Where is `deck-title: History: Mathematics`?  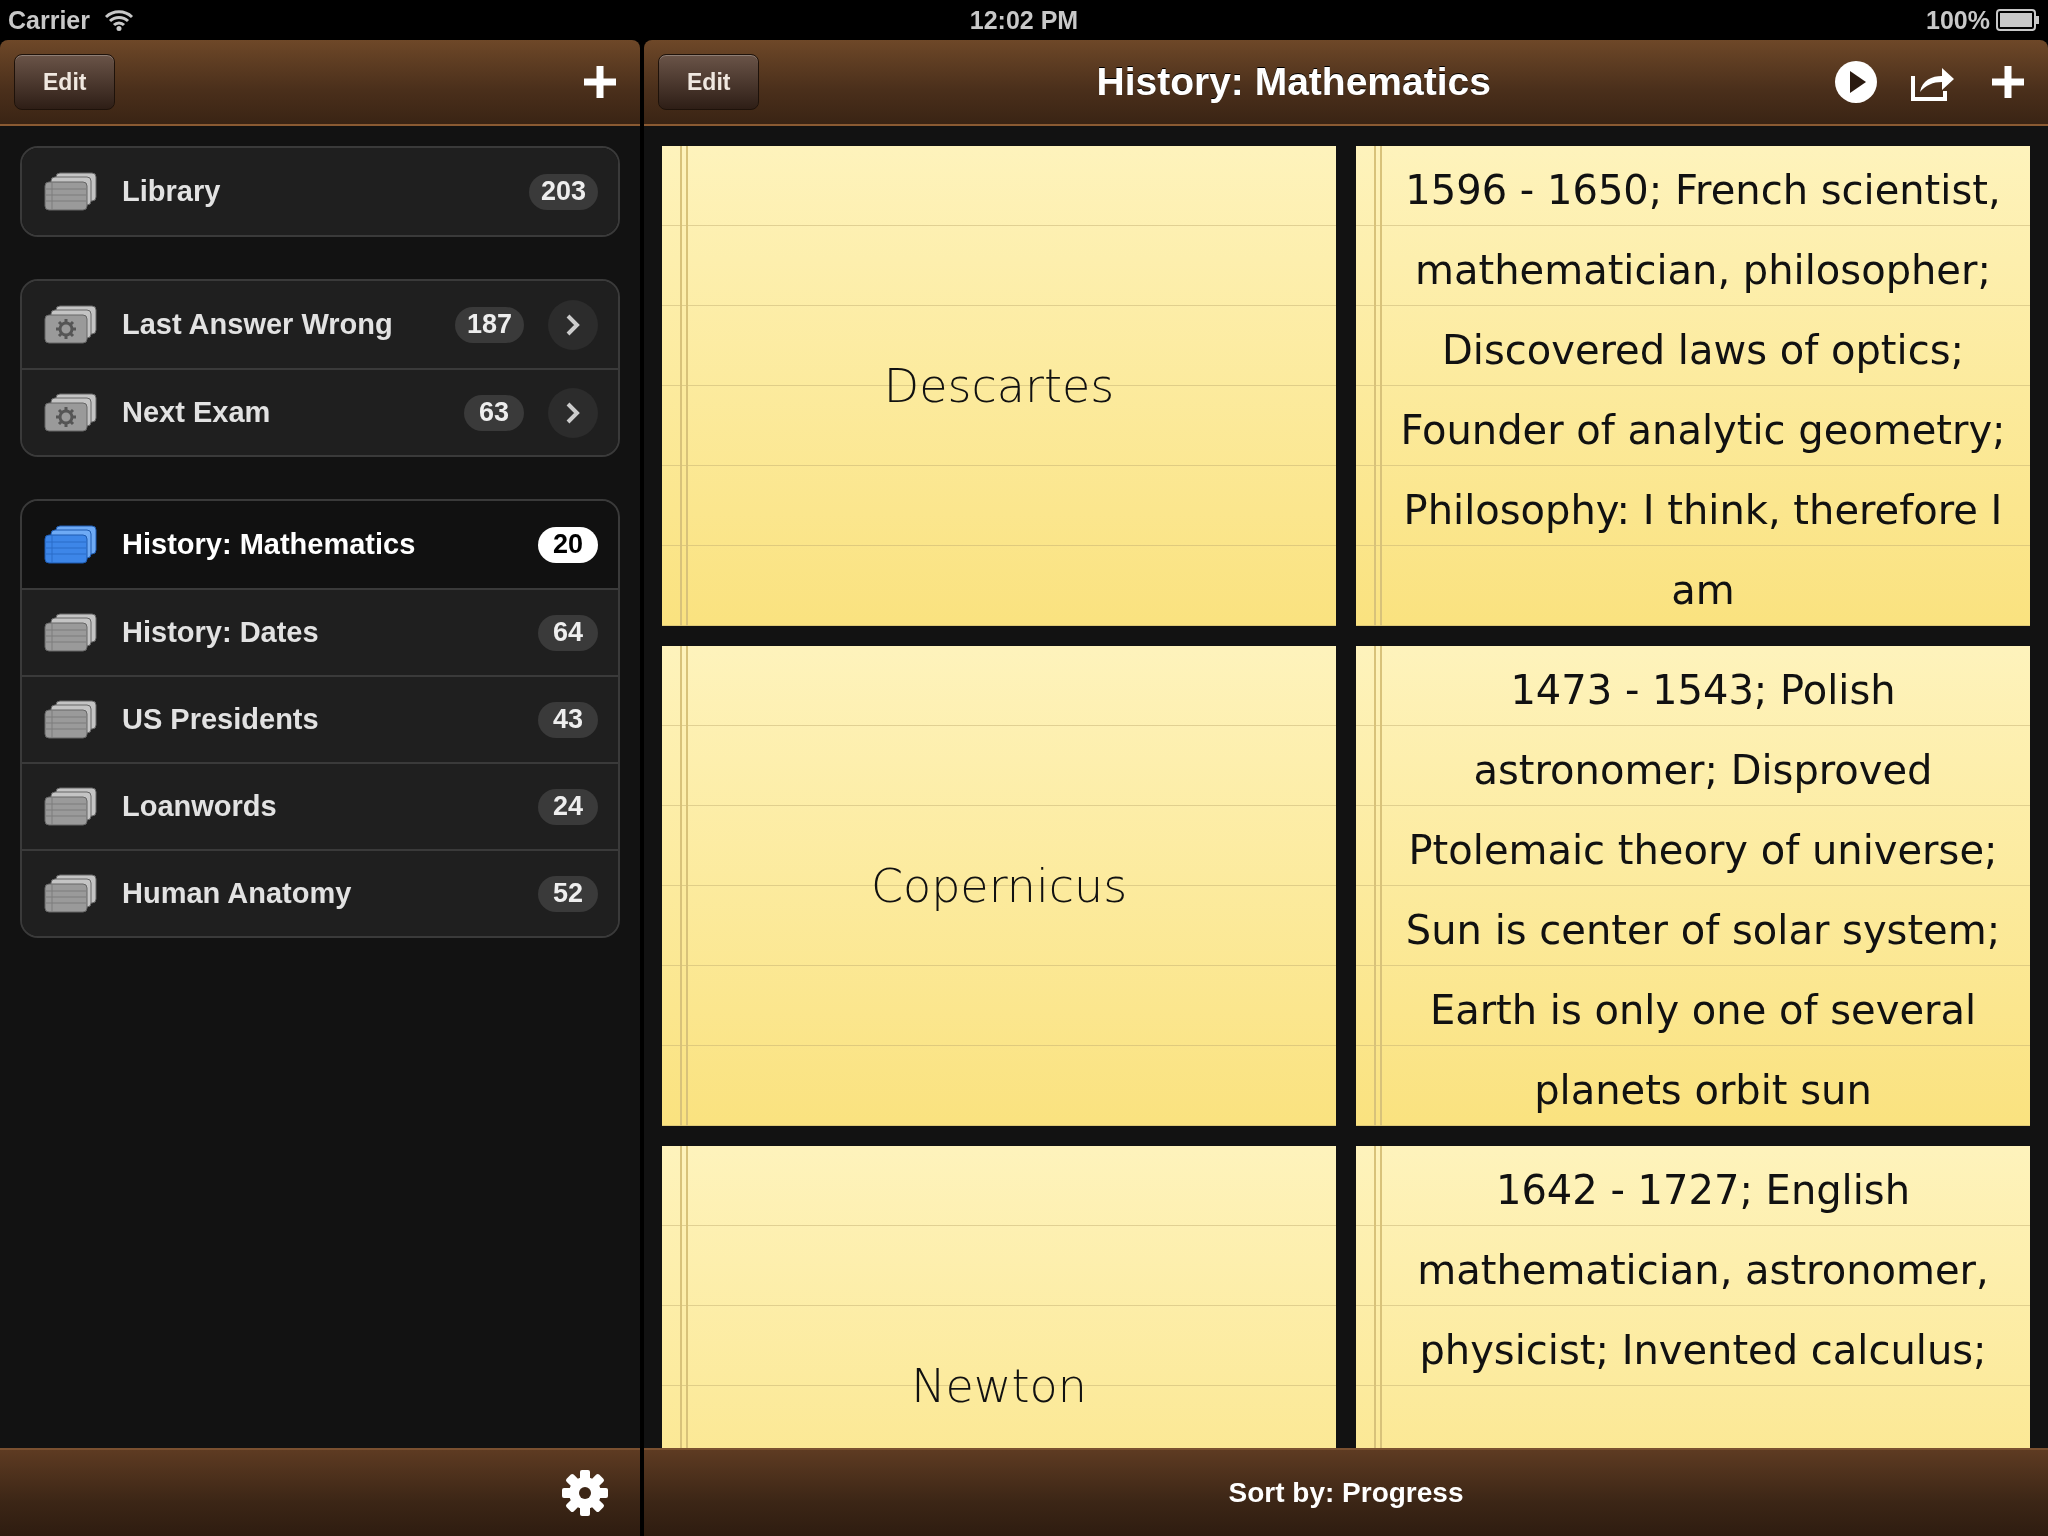
deck-title: History: Mathematics is located at coordinates (1293, 82).